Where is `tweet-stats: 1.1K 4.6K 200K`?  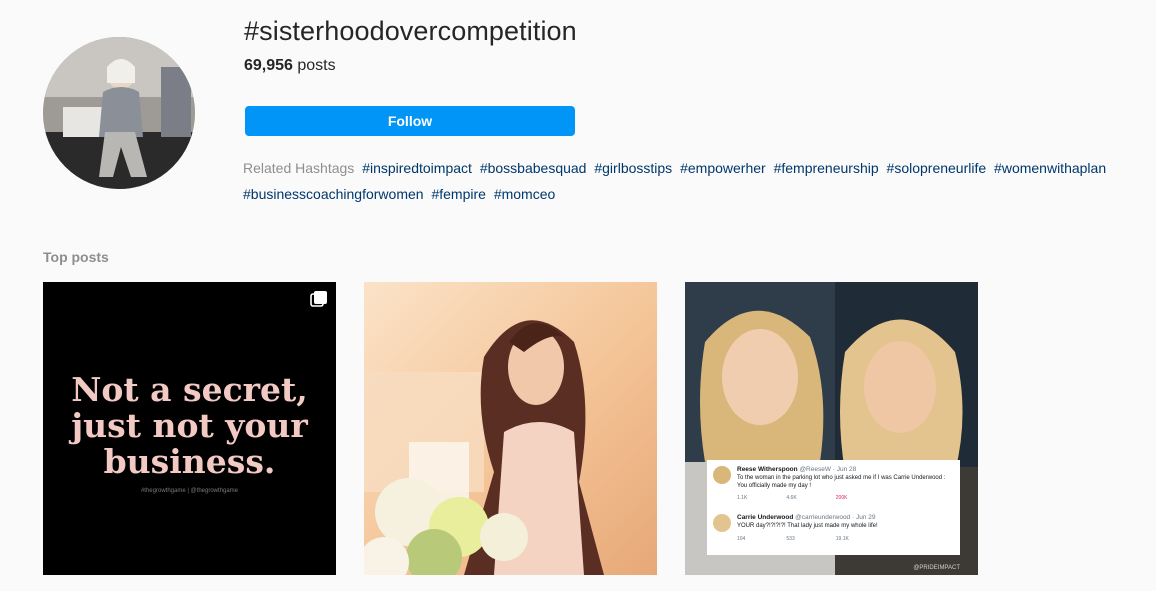 tweet-stats: 1.1K 4.6K 200K is located at coordinates (844, 498).